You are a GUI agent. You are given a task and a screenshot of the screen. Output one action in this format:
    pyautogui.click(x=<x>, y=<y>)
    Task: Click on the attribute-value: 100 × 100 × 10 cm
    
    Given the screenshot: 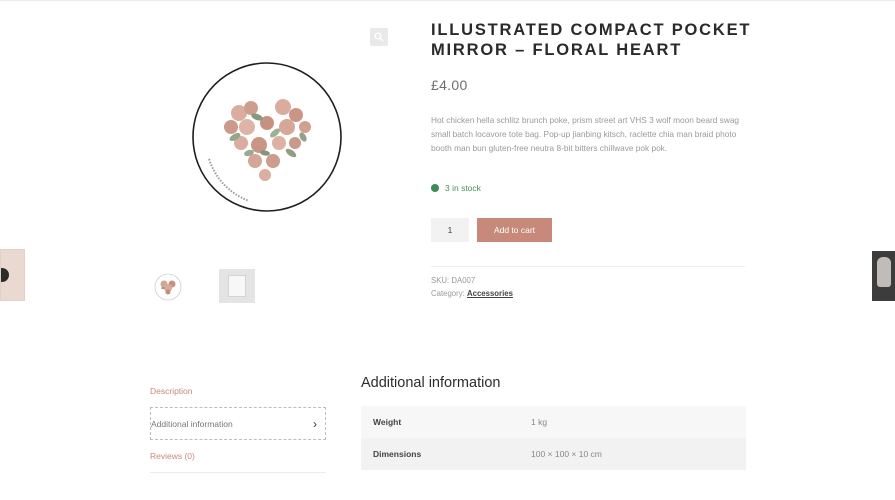 What is the action you would take?
    pyautogui.click(x=638, y=454)
    